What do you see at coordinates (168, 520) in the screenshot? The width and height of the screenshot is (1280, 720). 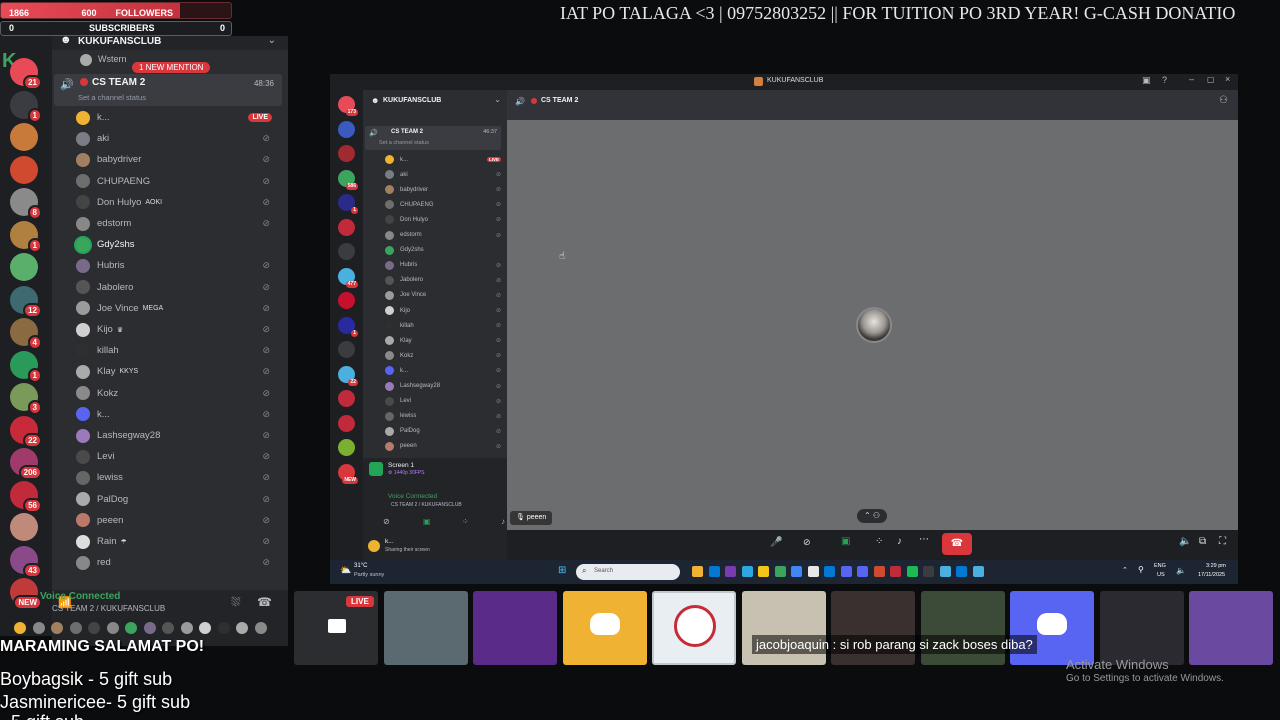 I see `voice-member-row: peeen ⊘` at bounding box center [168, 520].